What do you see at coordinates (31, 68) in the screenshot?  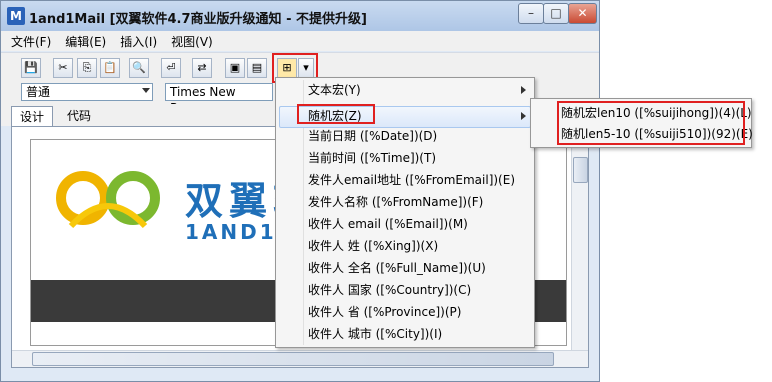 I see `save-icon: 💾` at bounding box center [31, 68].